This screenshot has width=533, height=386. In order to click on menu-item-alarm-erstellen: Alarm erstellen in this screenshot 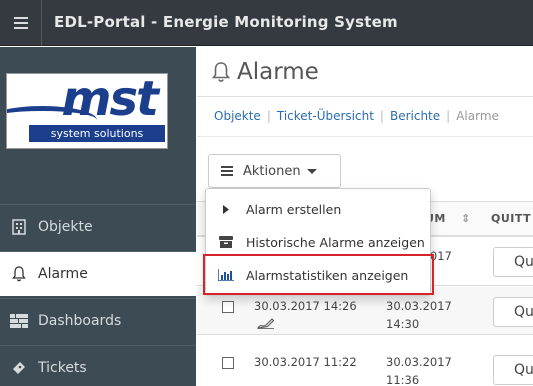, I will do `click(319, 209)`.